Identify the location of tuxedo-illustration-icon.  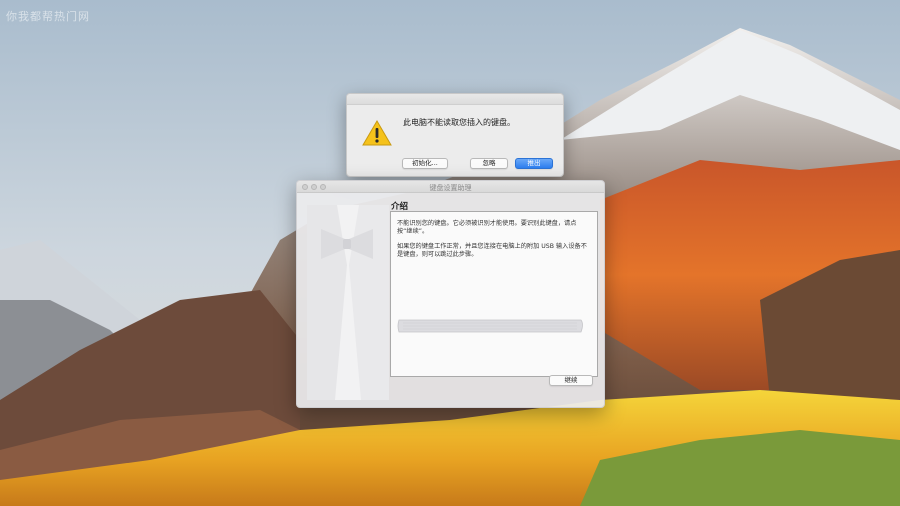
(348, 302).